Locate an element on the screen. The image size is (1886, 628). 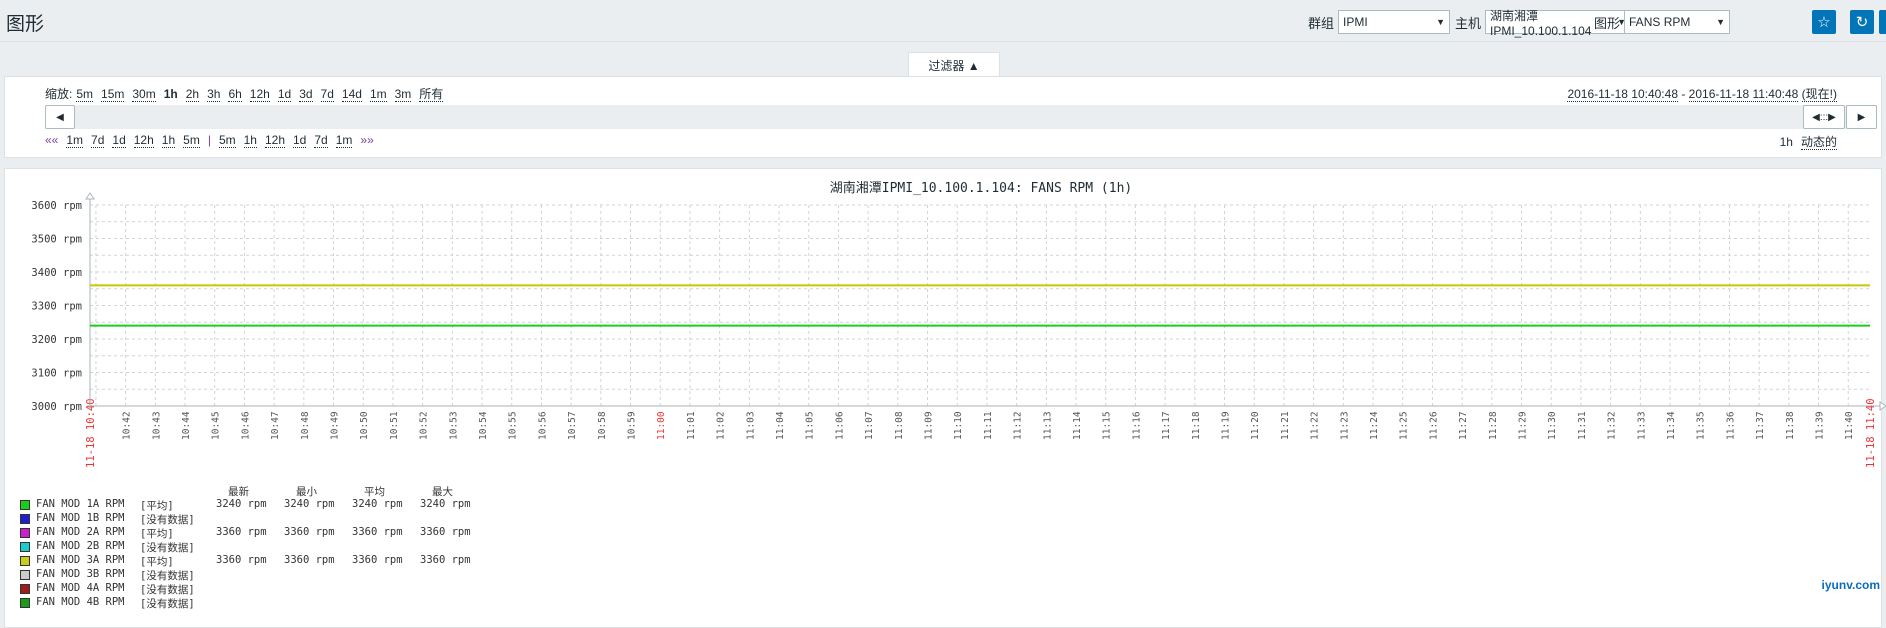
x-tick-label: 11:00 is located at coordinates (661, 425).